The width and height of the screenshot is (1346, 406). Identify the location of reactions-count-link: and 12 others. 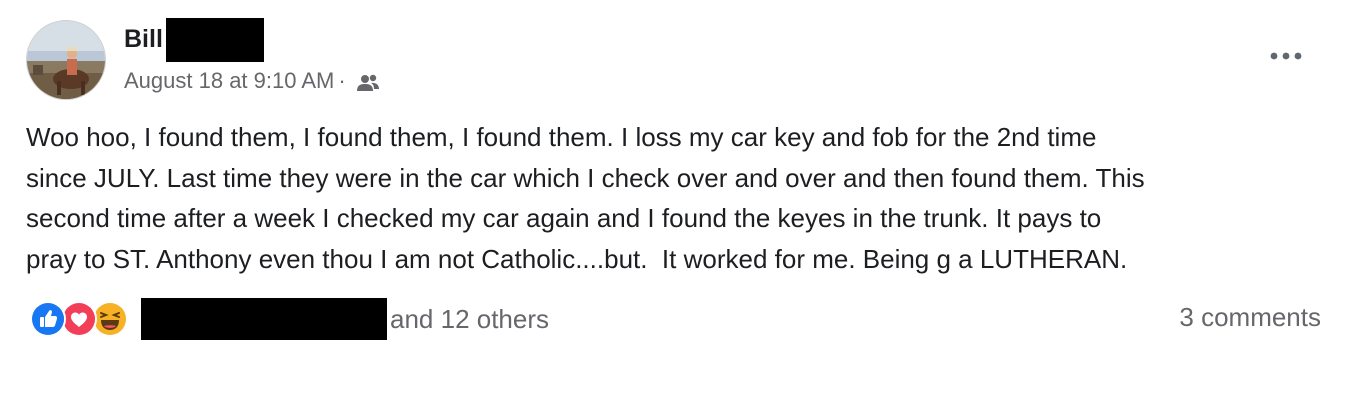
(469, 319).